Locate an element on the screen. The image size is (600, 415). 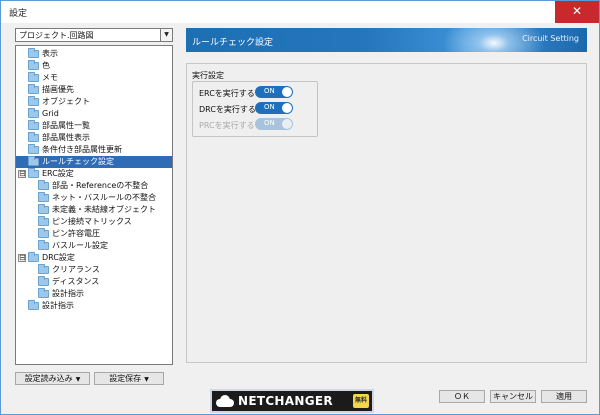
drc-option-label: DRCを実行する is located at coordinates (227, 109).